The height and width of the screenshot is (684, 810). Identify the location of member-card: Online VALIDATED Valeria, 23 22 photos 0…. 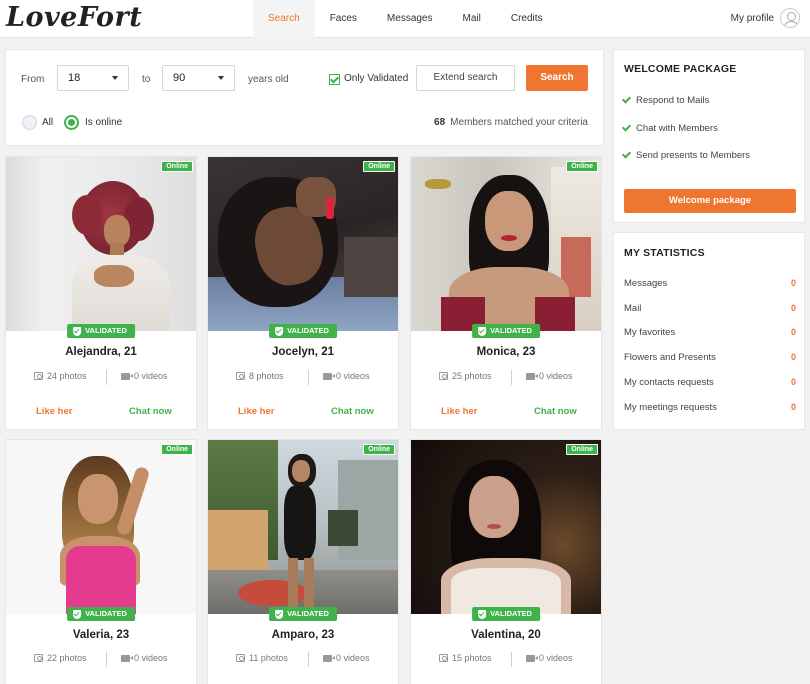
(101, 561).